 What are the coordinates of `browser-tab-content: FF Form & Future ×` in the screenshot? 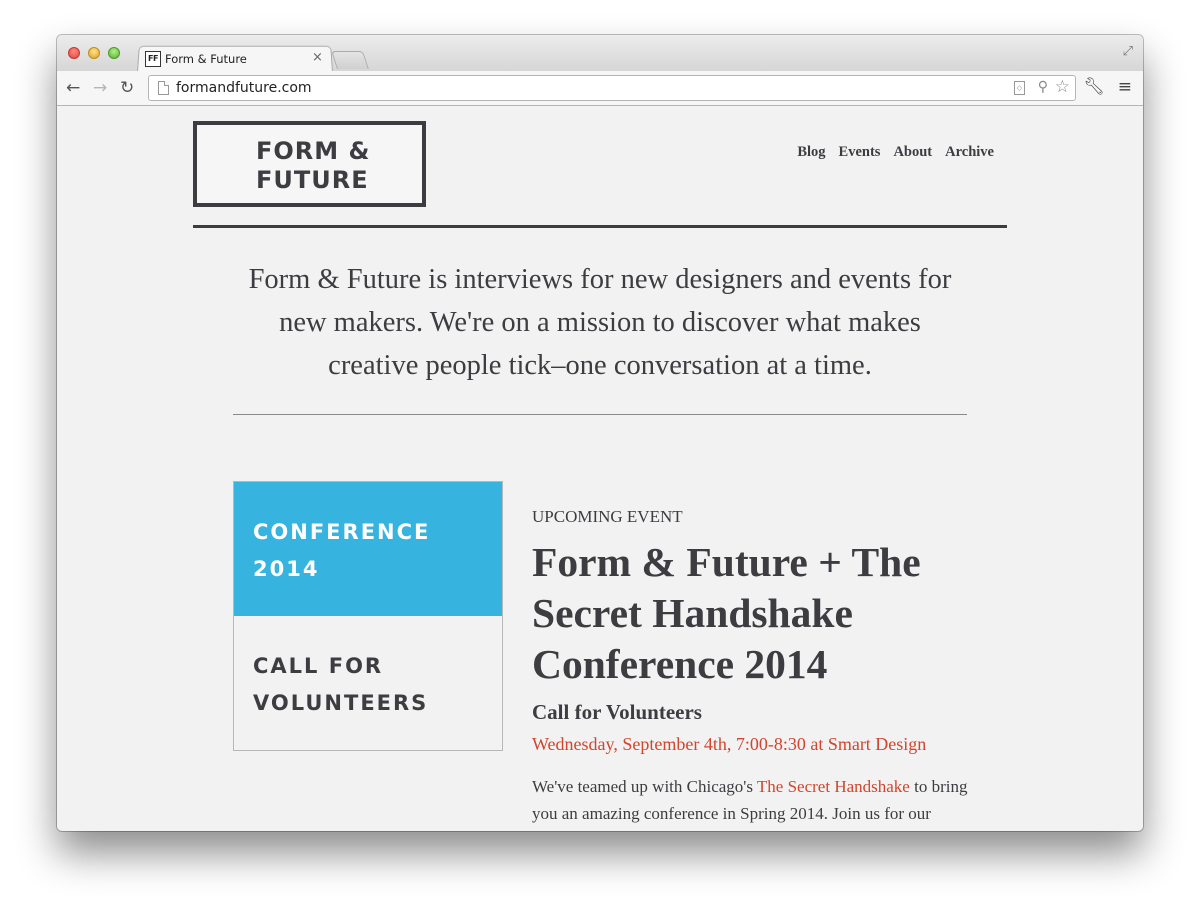 It's located at (238, 60).